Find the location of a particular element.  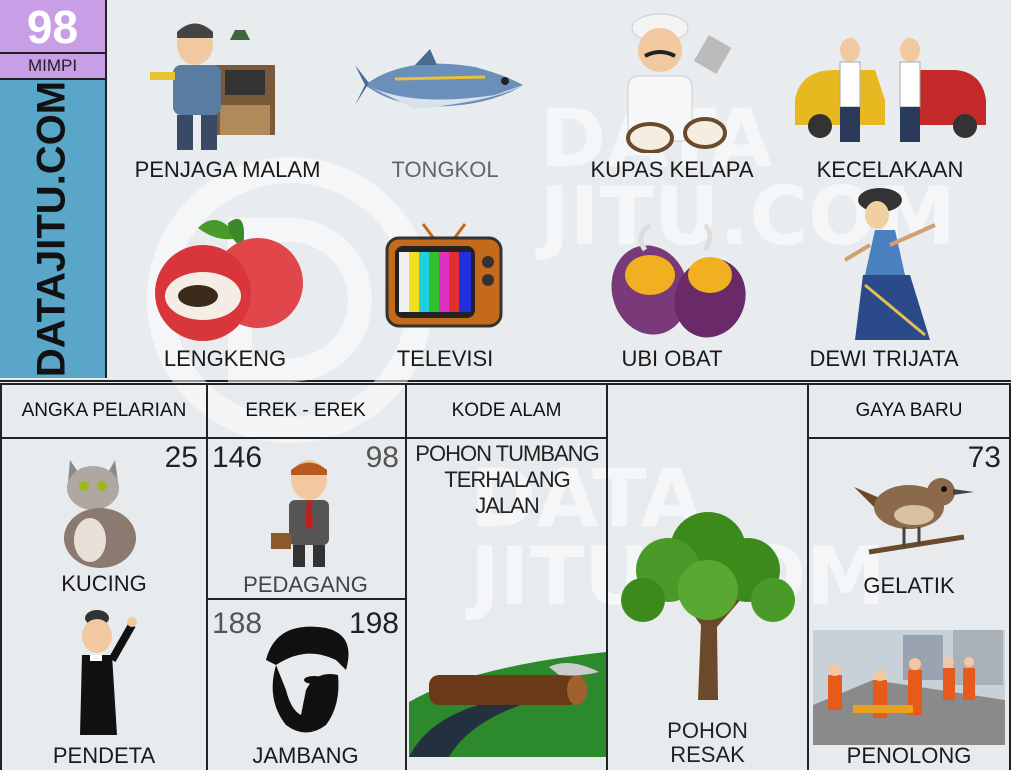

pohon-column: POHON RESAK is located at coordinates (708, 576).